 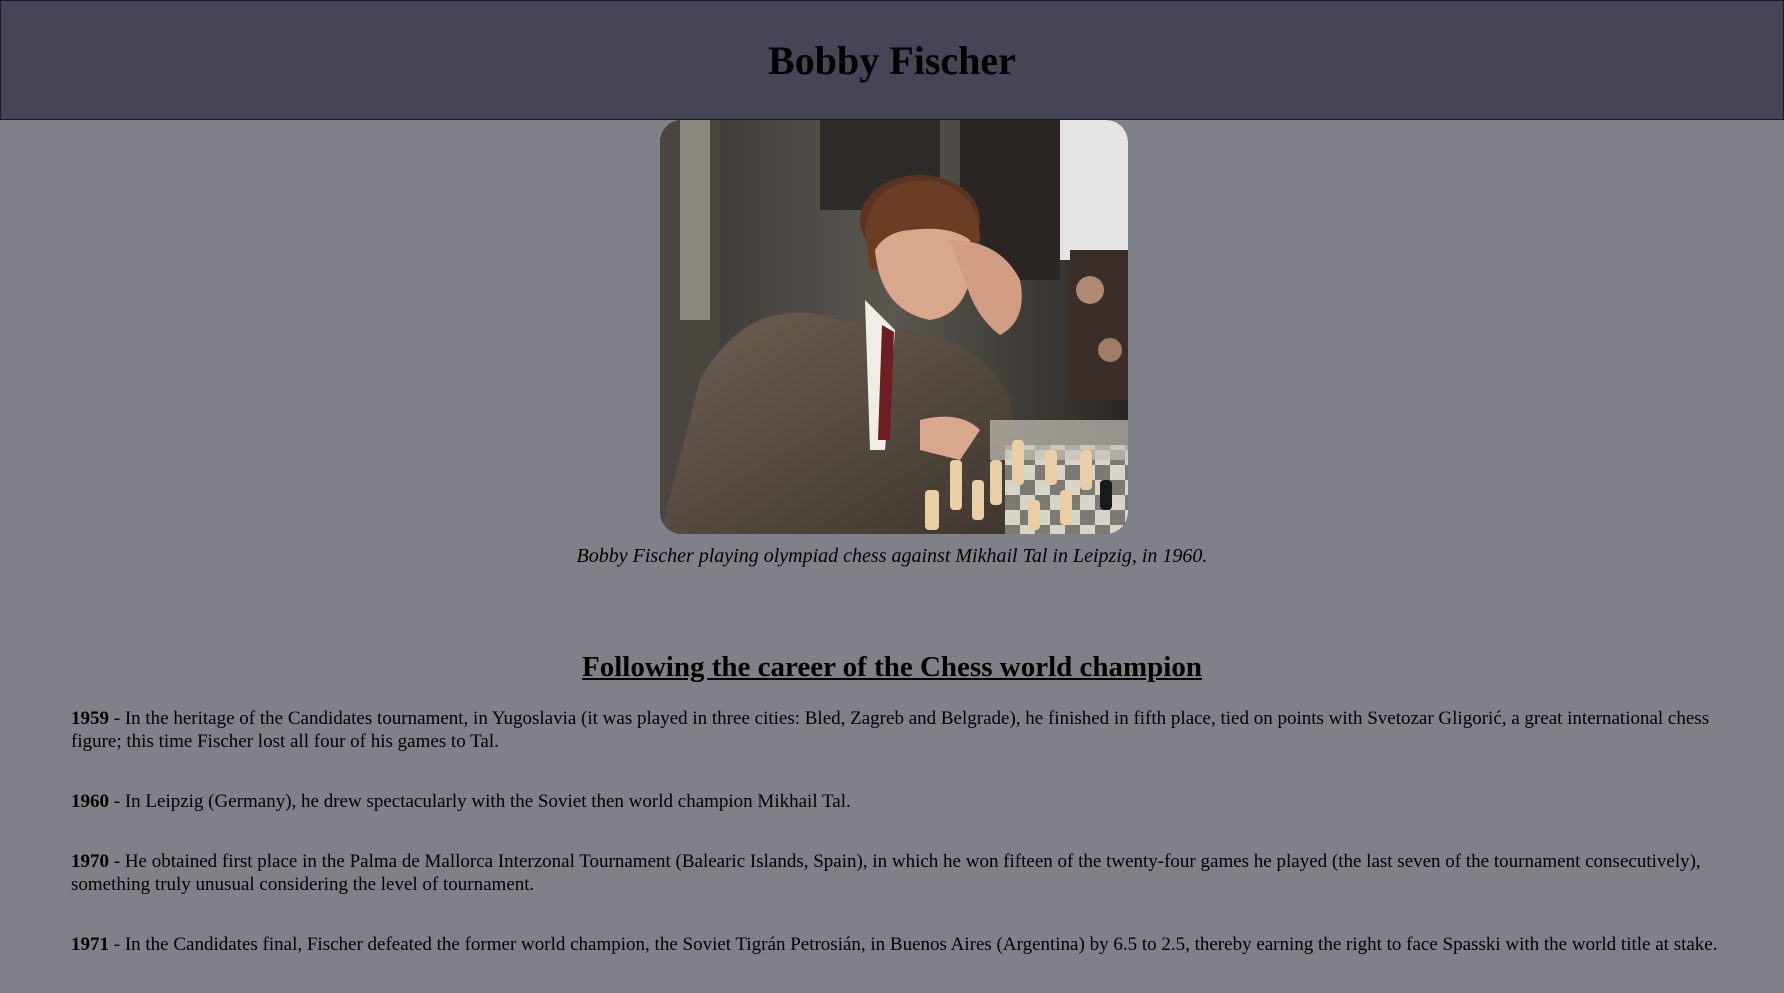 I want to click on page-title: Bobby Fischer, so click(x=892, y=60).